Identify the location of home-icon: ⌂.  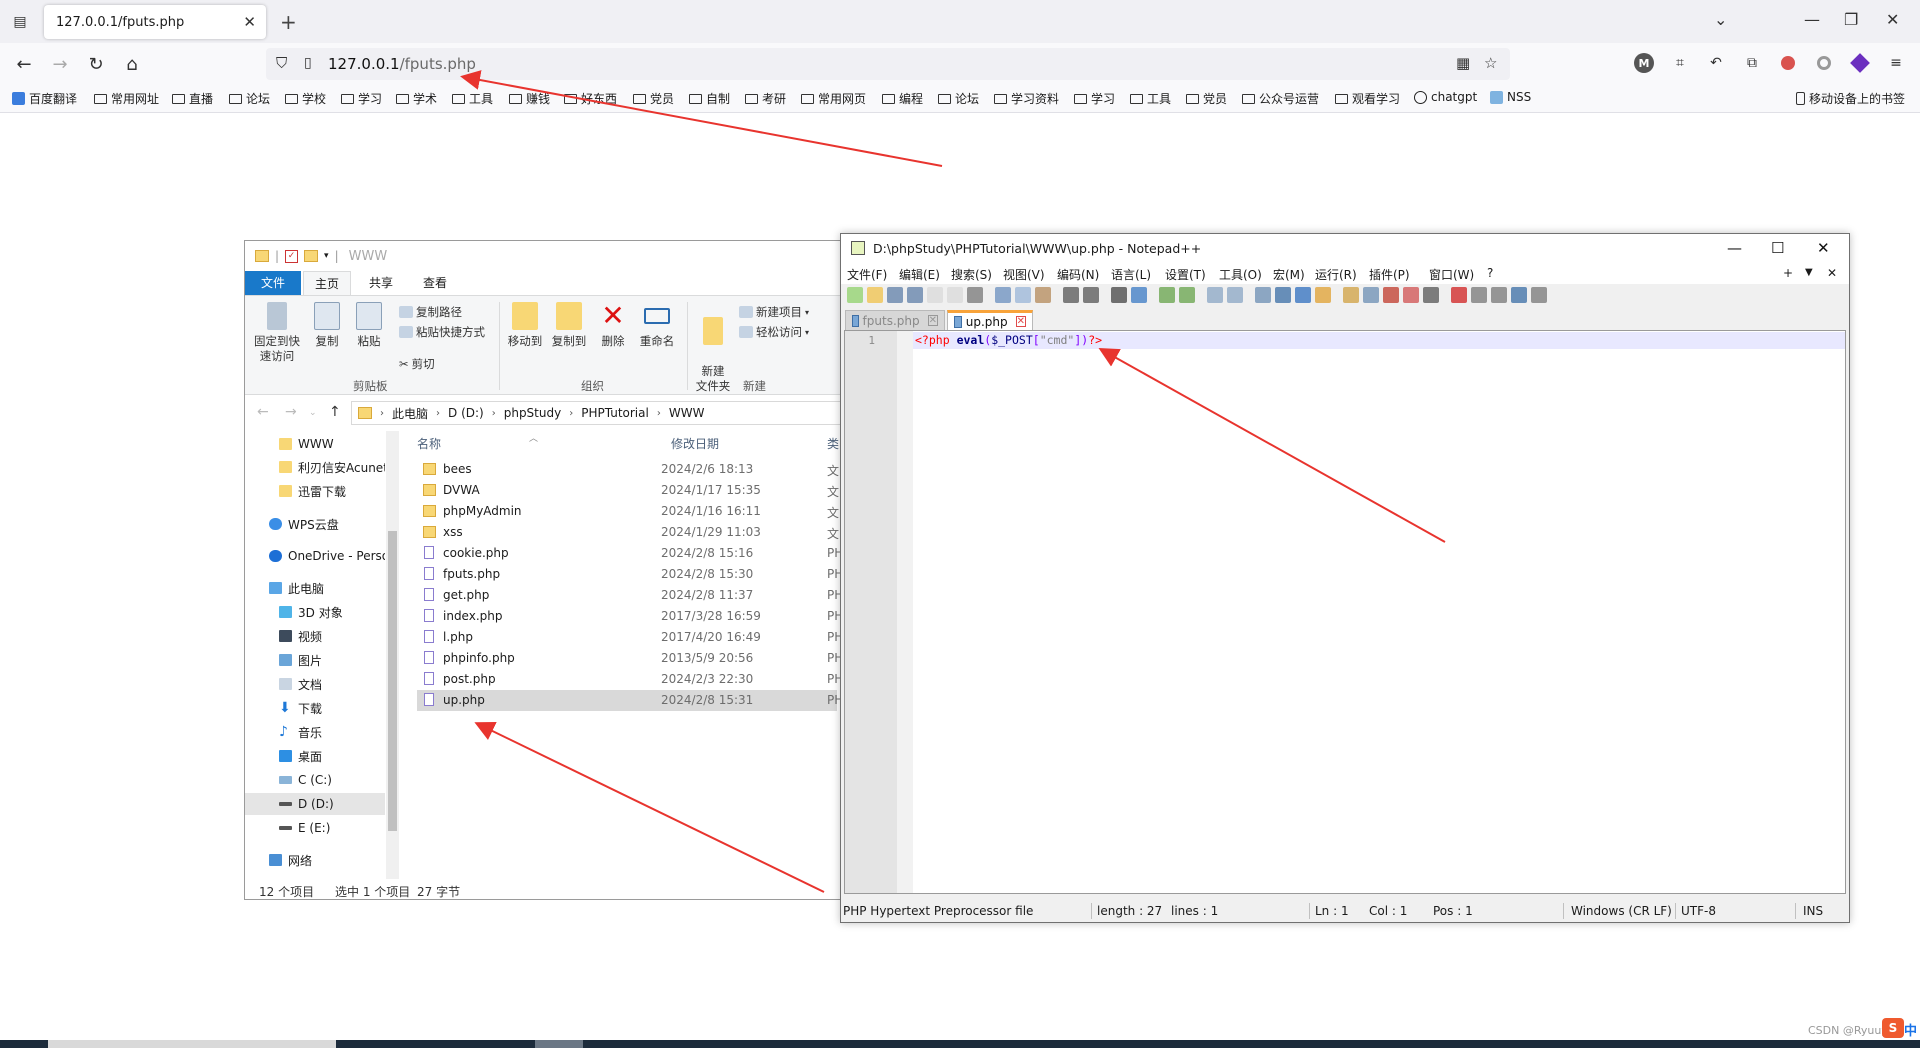
(132, 64).